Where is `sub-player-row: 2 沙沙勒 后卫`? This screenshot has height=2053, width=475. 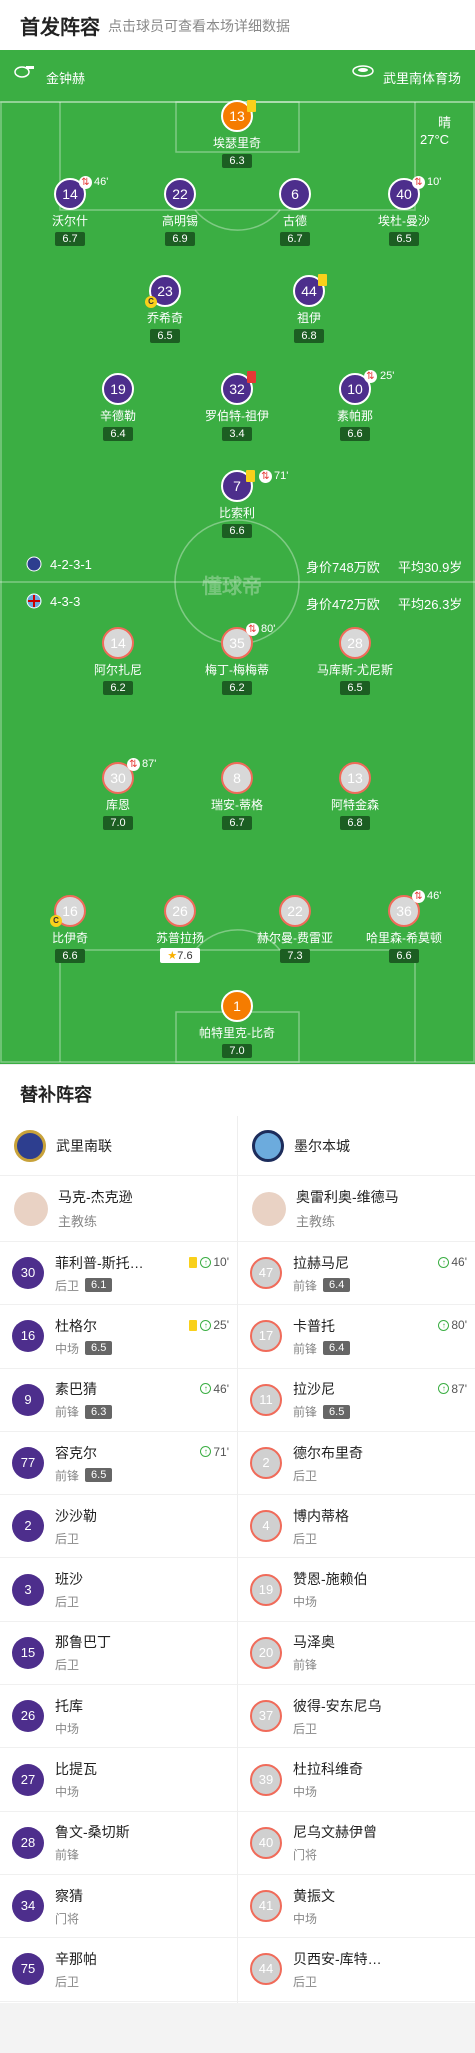 sub-player-row: 2 沙沙勒 后卫 is located at coordinates (118, 1527).